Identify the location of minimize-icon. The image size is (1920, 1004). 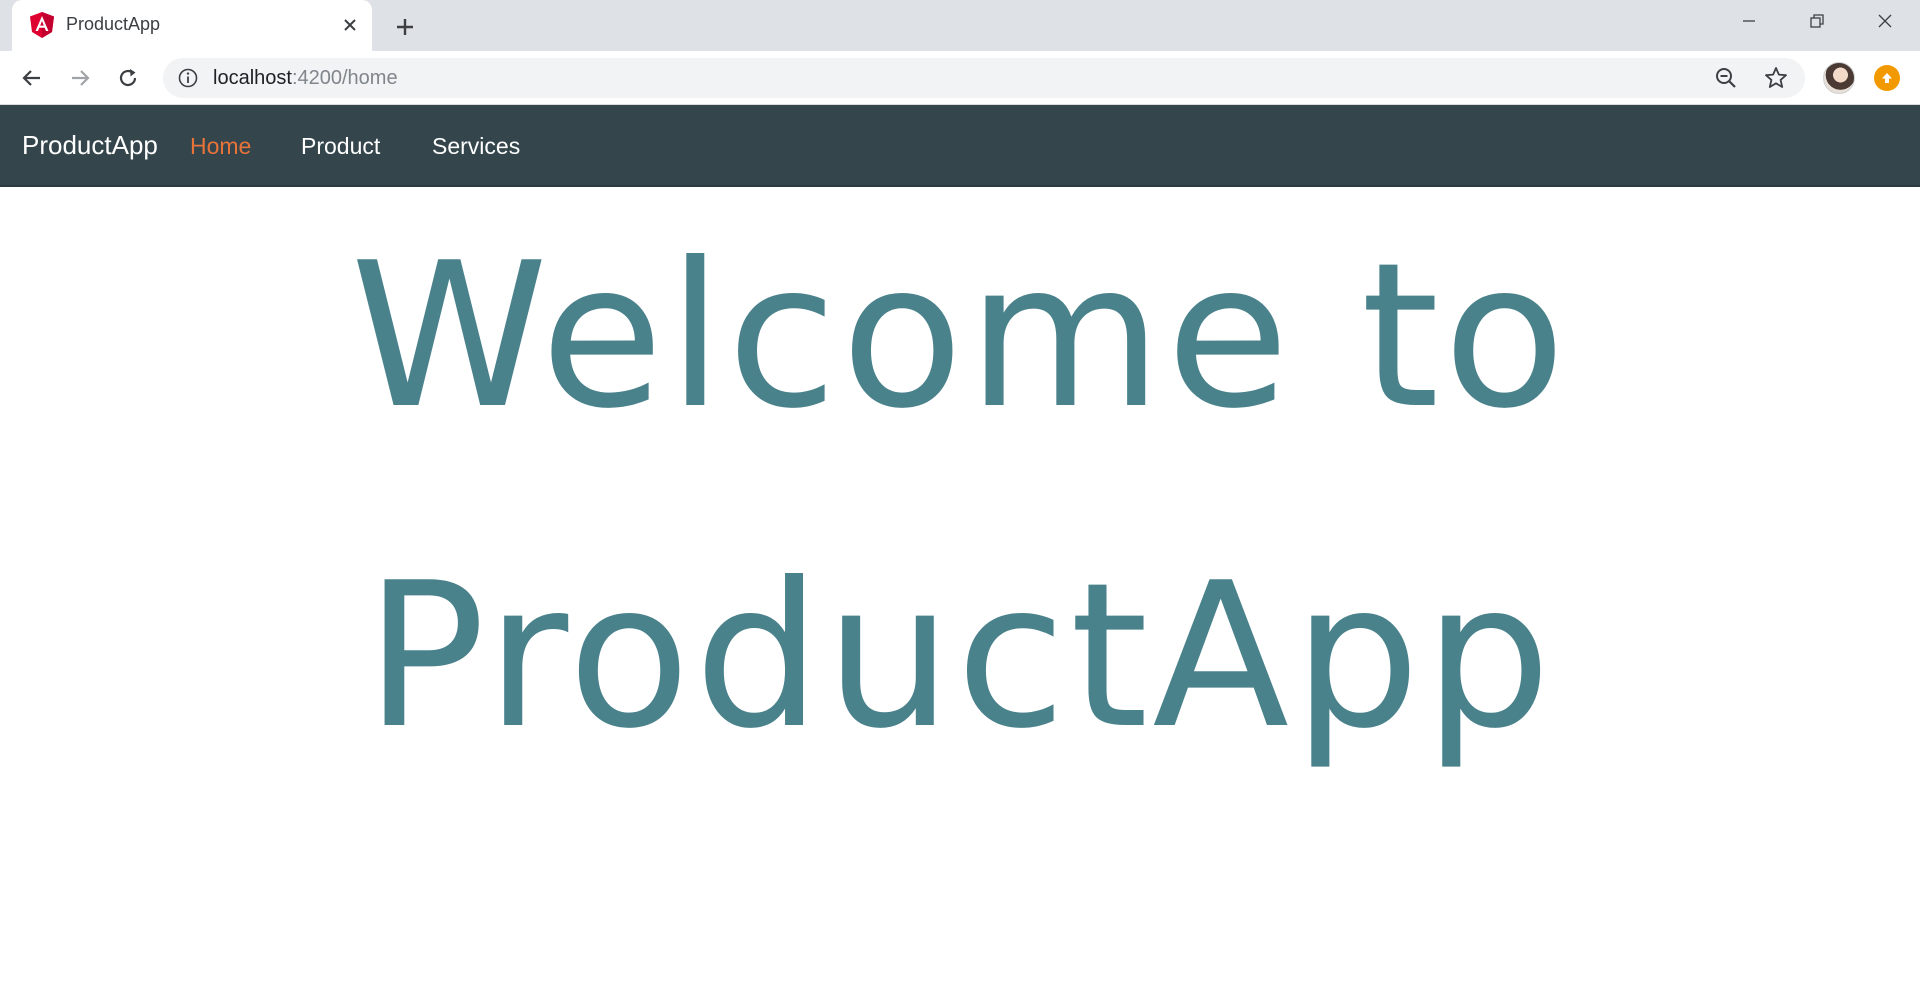
(1749, 21).